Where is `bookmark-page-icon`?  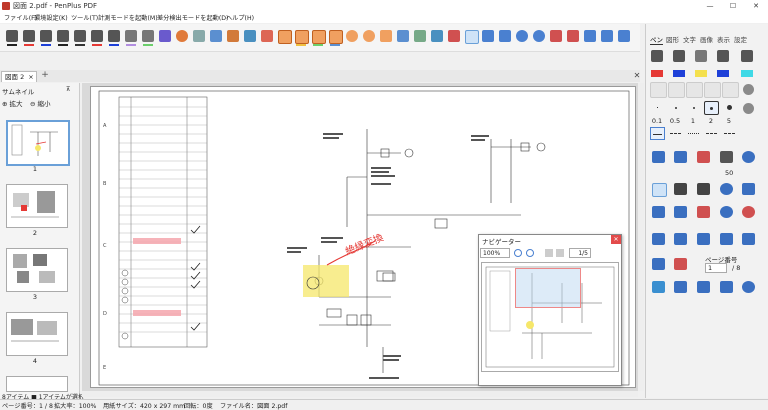
bookmark-page-icon is located at coordinates (680, 157).